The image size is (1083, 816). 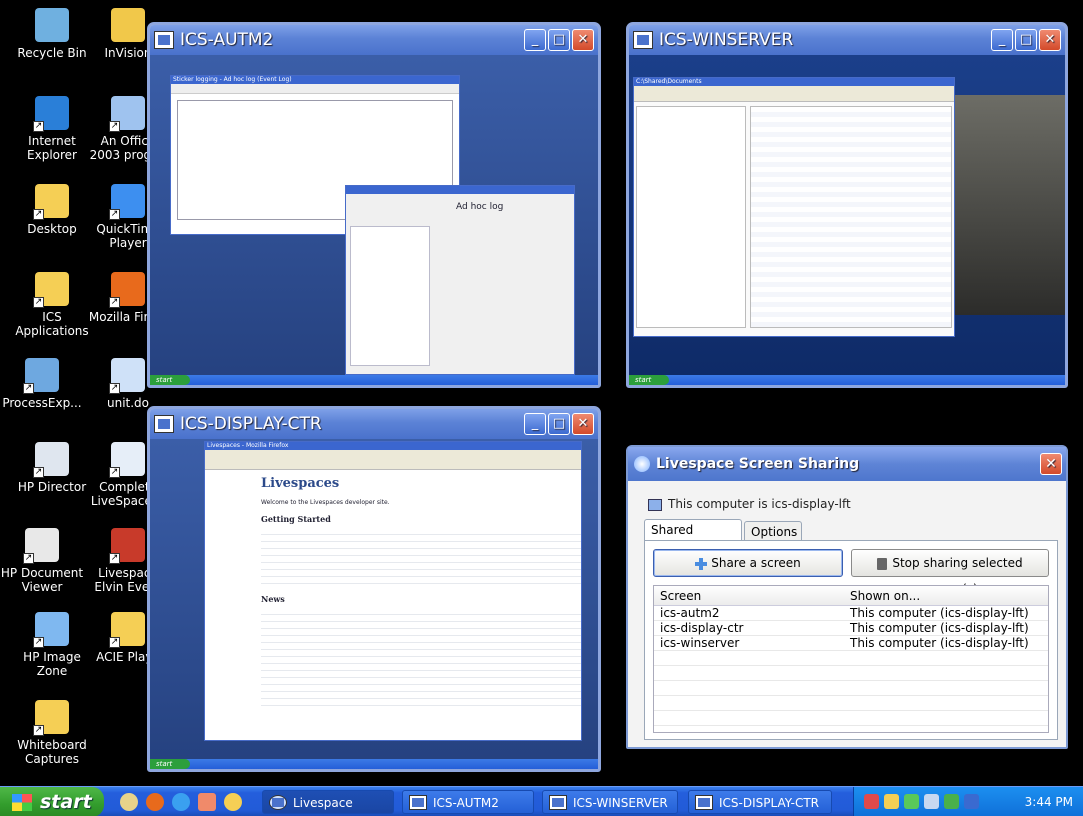 I want to click on titlebar: ICS-WINSERVER _ □ ✕, so click(x=847, y=40).